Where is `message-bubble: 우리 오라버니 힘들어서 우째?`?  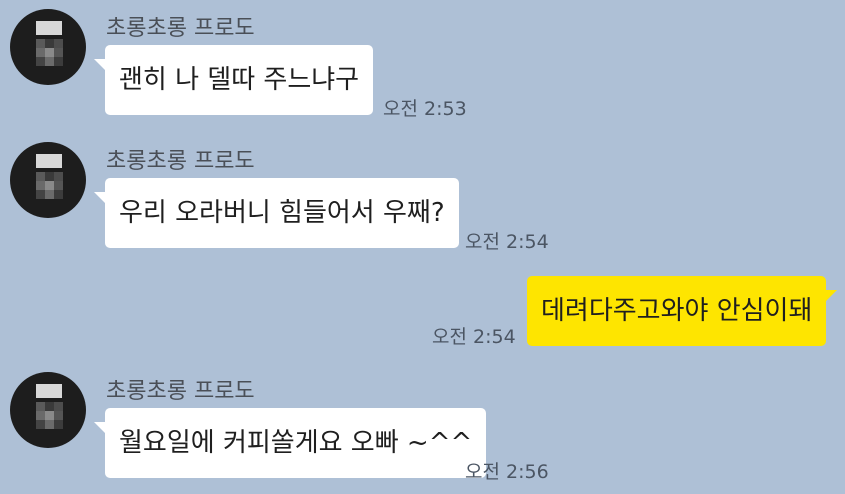
message-bubble: 우리 오라버니 힘들어서 우째? is located at coordinates (276, 213).